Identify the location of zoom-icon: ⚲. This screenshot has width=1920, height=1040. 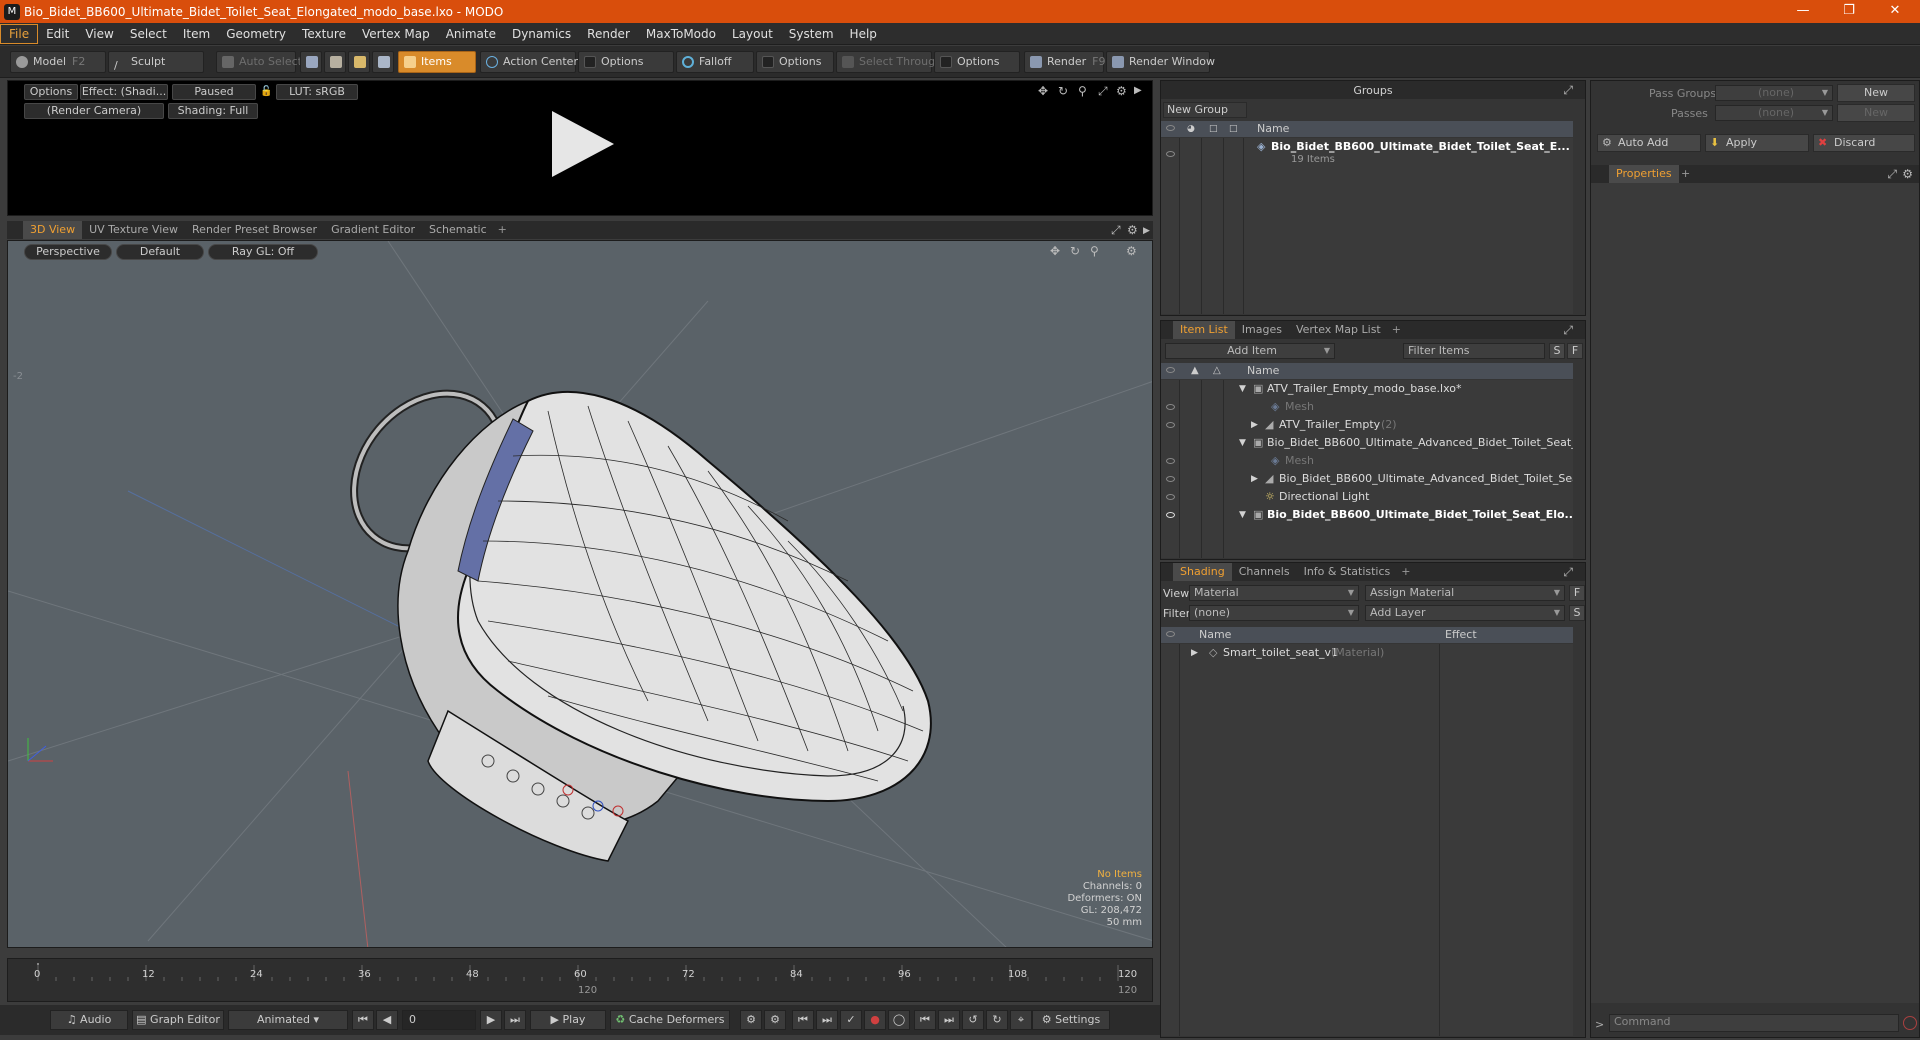
(1082, 91).